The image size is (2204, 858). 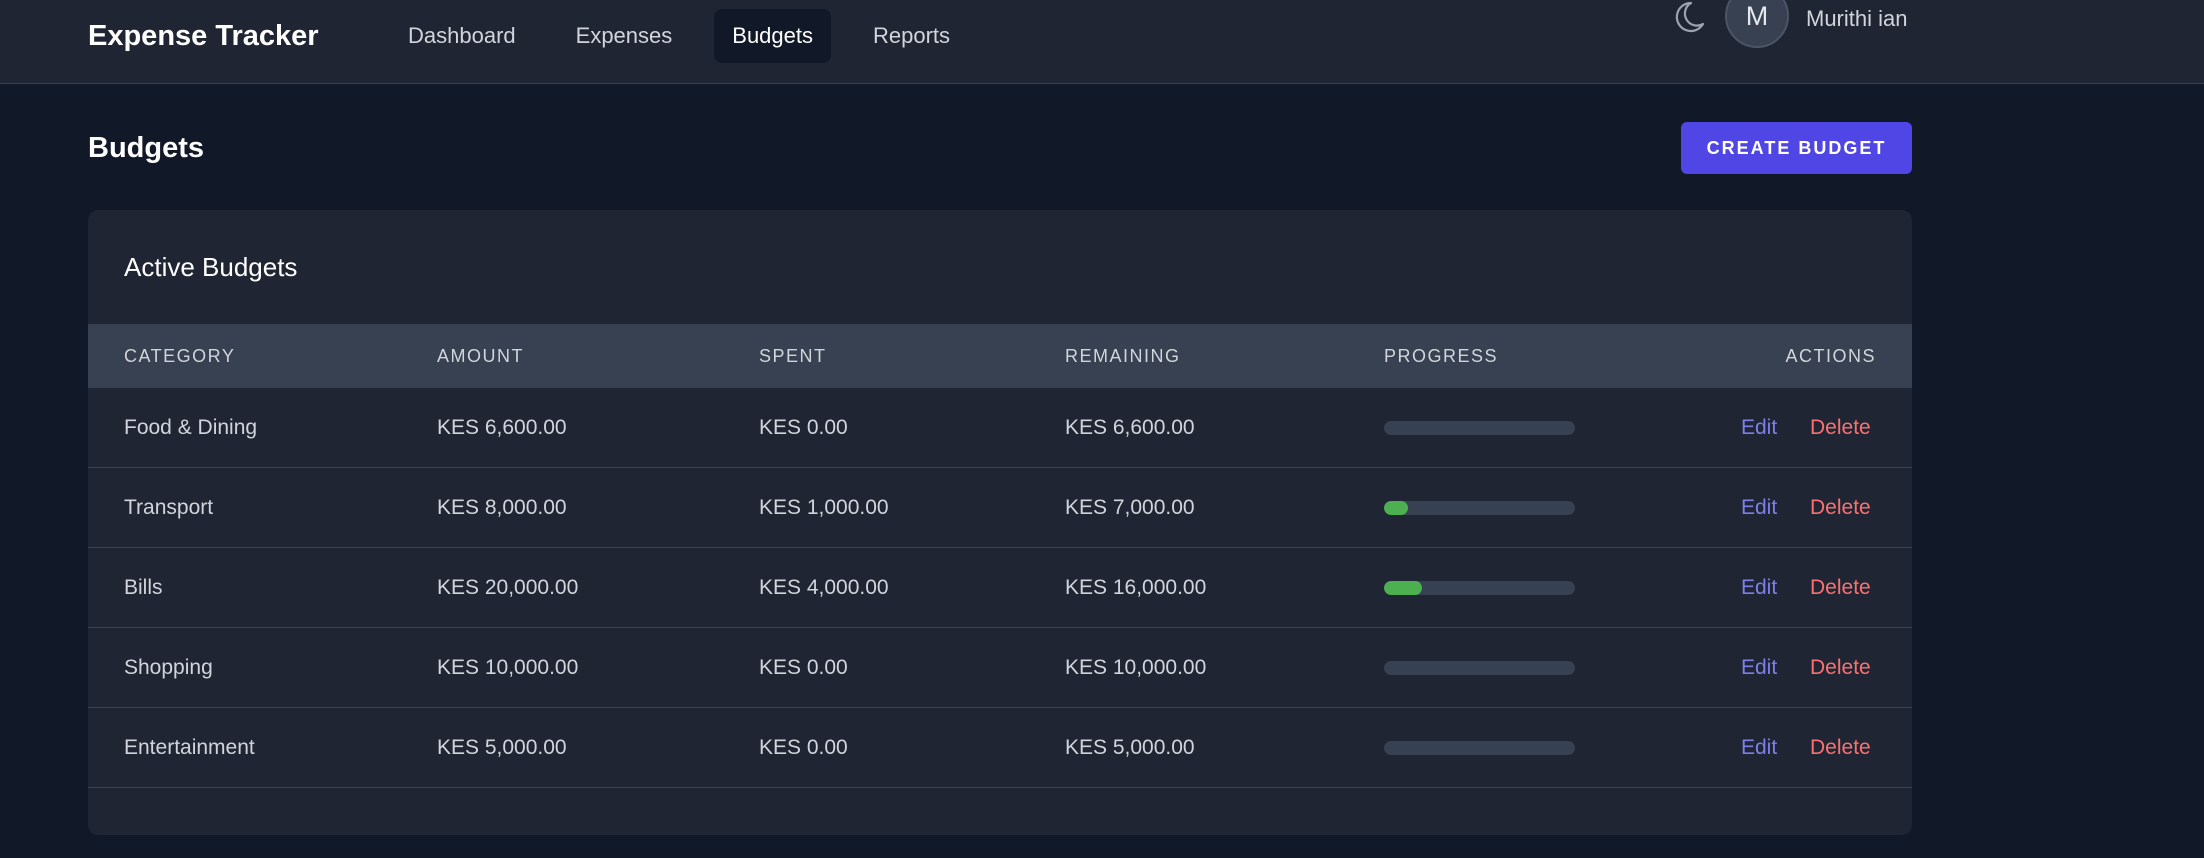 What do you see at coordinates (624, 36) in the screenshot?
I see `nav-item-expenses: Expenses` at bounding box center [624, 36].